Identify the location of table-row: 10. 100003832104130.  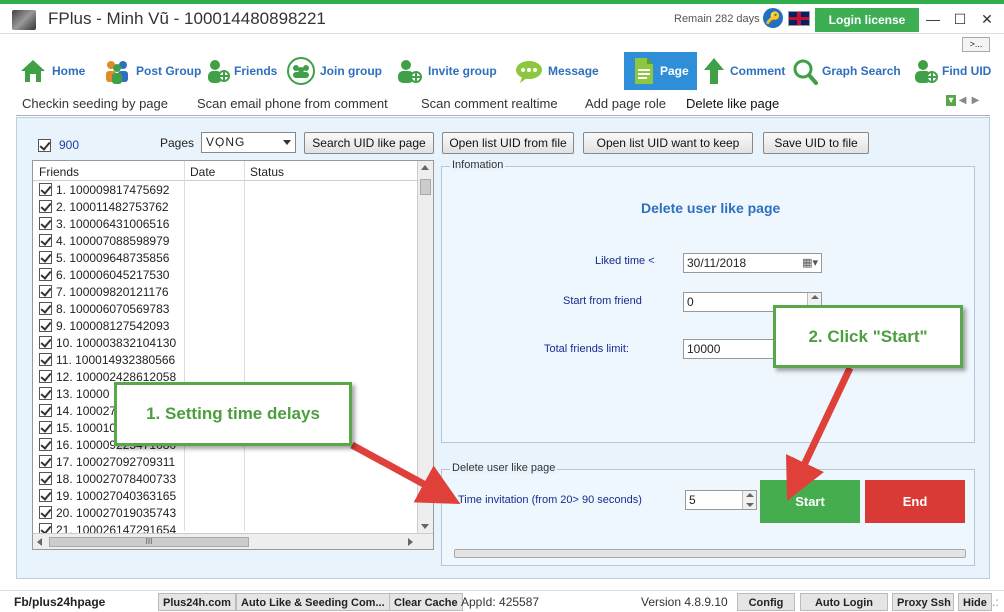
(225, 342).